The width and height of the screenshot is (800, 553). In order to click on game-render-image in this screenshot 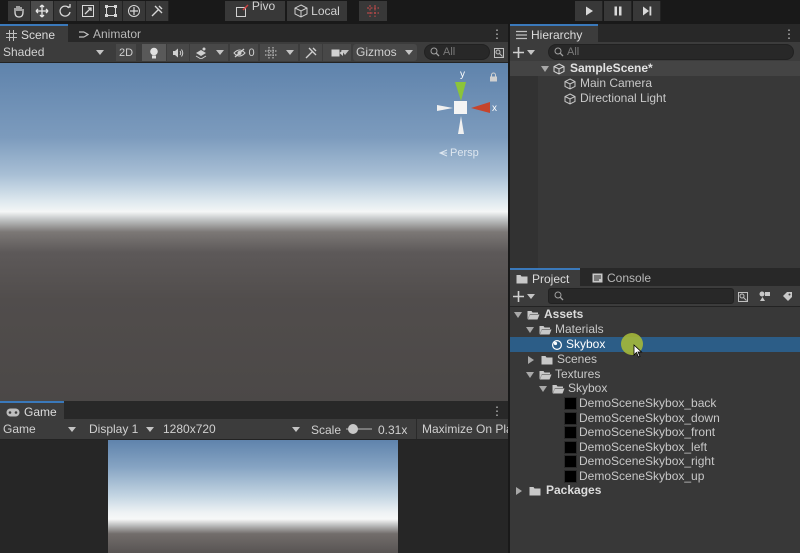, I will do `click(253, 496)`.